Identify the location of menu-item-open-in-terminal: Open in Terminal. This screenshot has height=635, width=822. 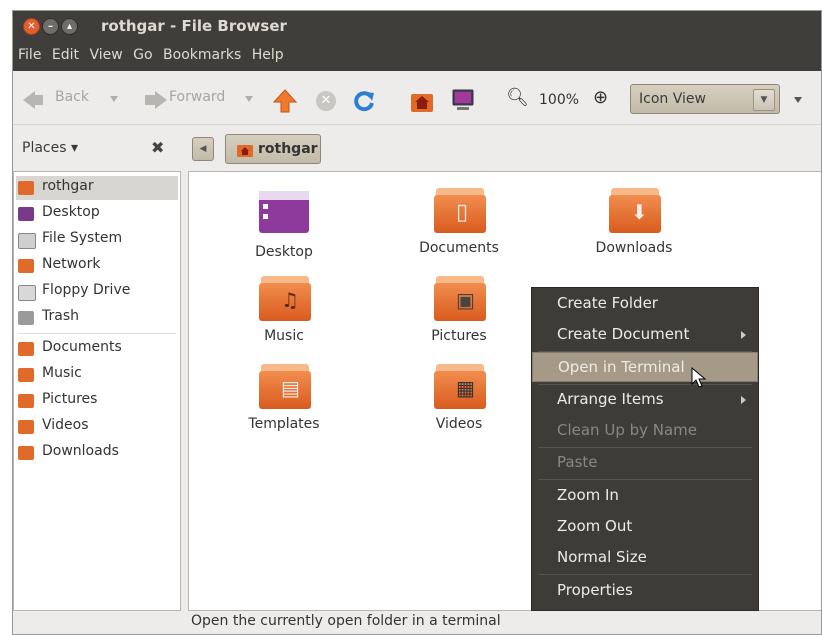
(645, 367).